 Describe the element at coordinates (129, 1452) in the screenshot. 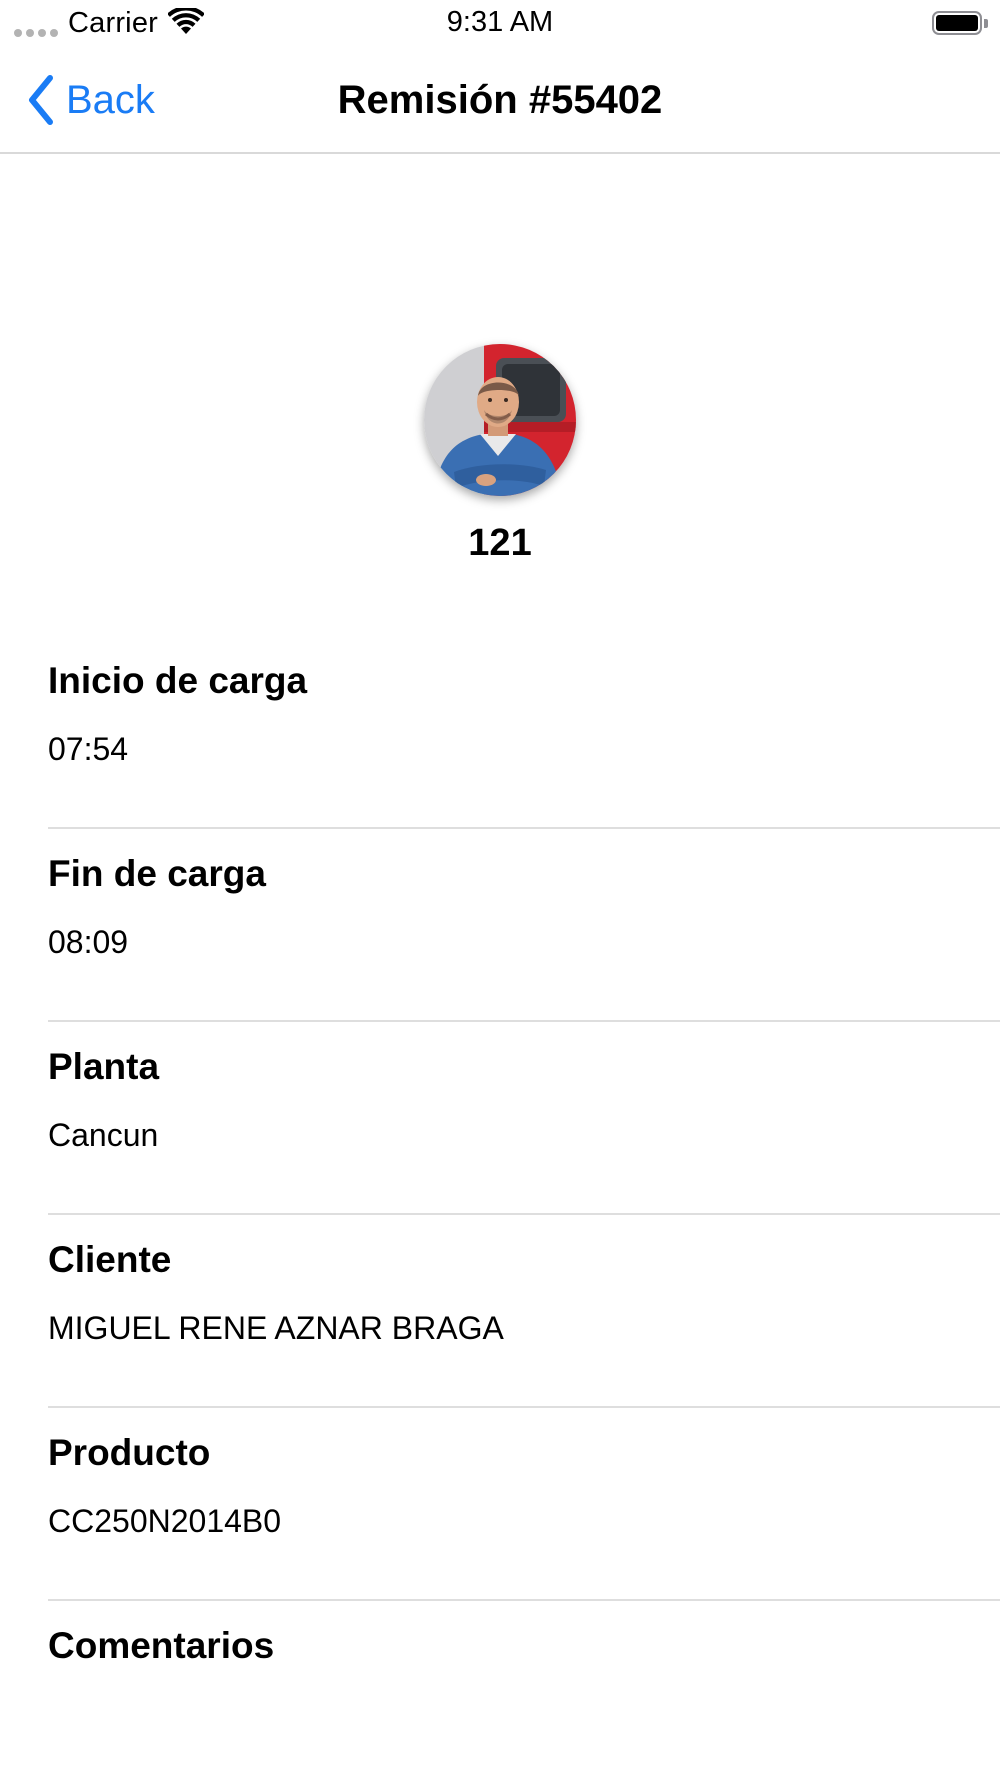

I see `detail-label: Producto` at that location.